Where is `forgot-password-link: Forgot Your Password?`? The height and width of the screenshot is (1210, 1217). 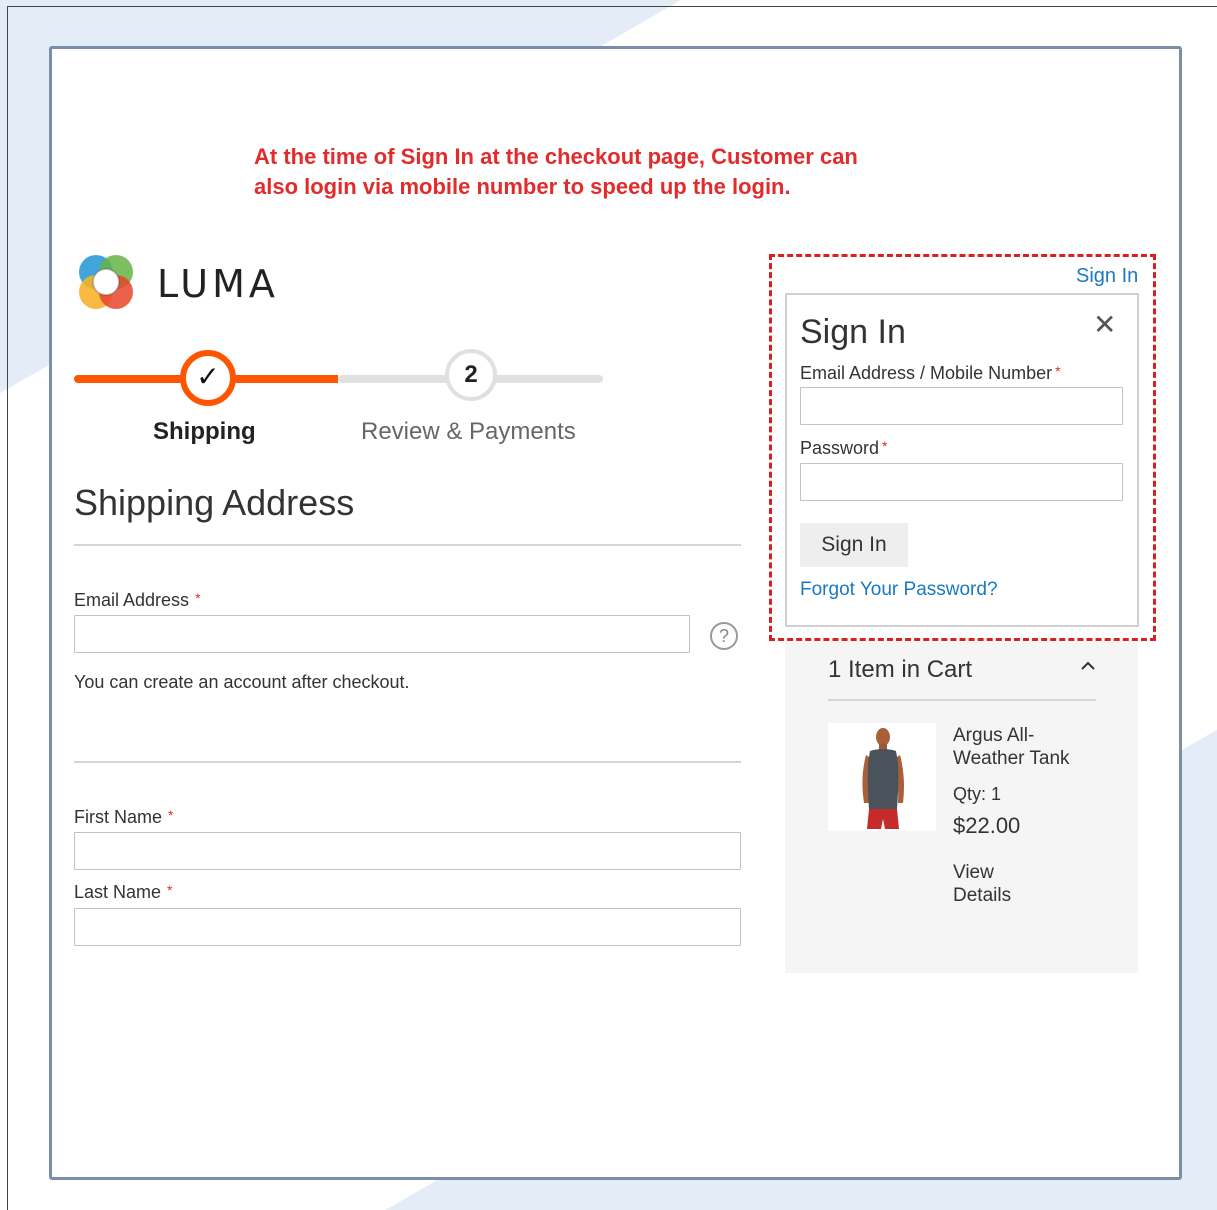
forgot-password-link: Forgot Your Password? is located at coordinates (899, 590).